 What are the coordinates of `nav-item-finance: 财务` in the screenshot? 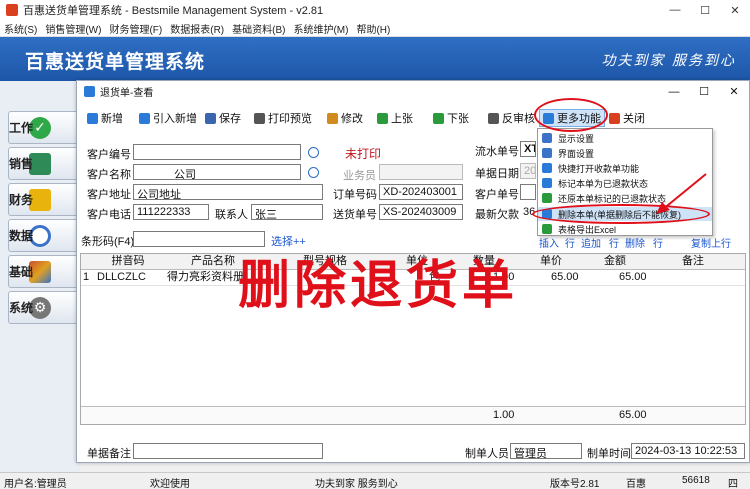 It's located at (44, 199).